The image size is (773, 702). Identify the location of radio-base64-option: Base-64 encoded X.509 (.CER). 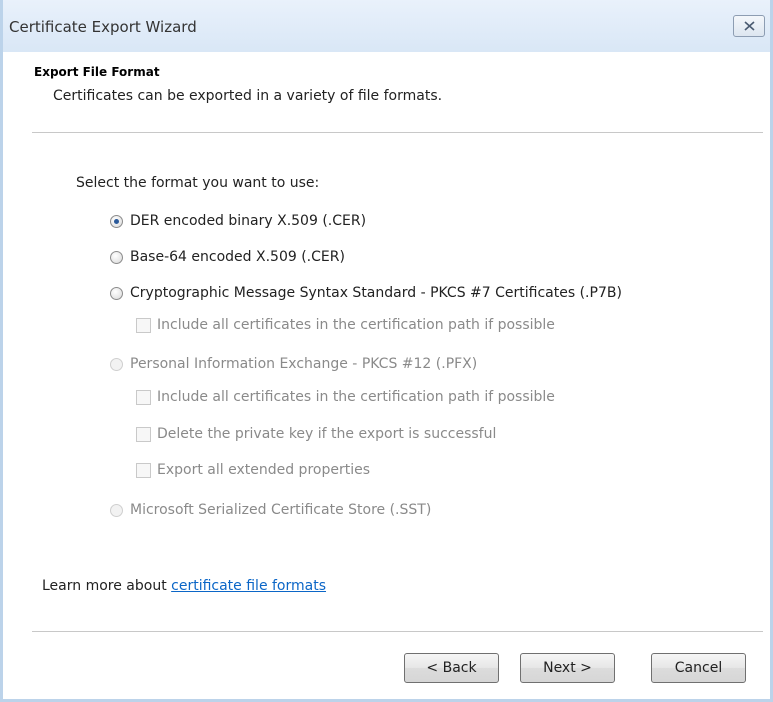
(227, 257).